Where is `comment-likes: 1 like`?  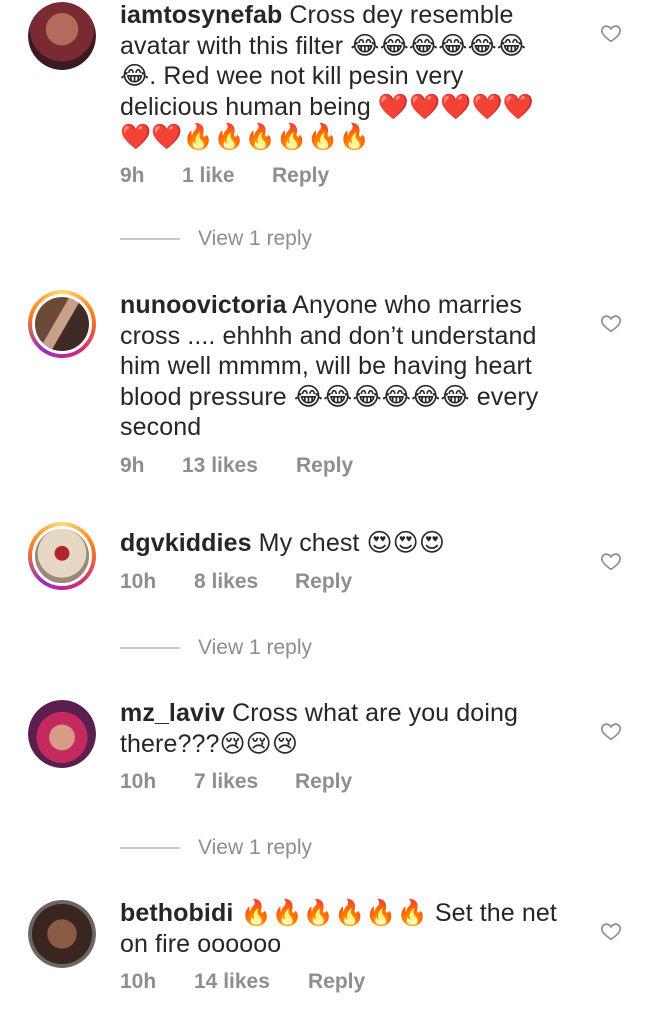
comment-likes: 1 like is located at coordinates (227, 176).